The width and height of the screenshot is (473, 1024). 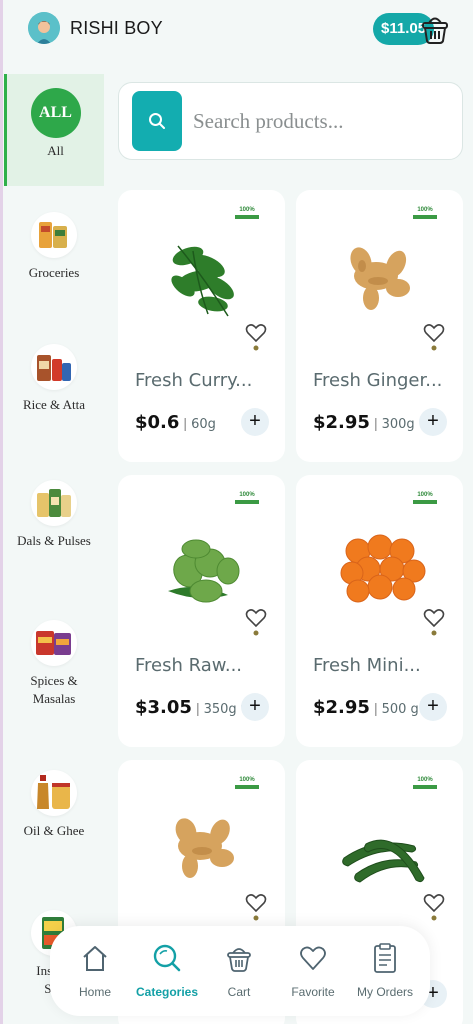 I want to click on sidebar-item-label: Masalas, so click(x=54, y=698).